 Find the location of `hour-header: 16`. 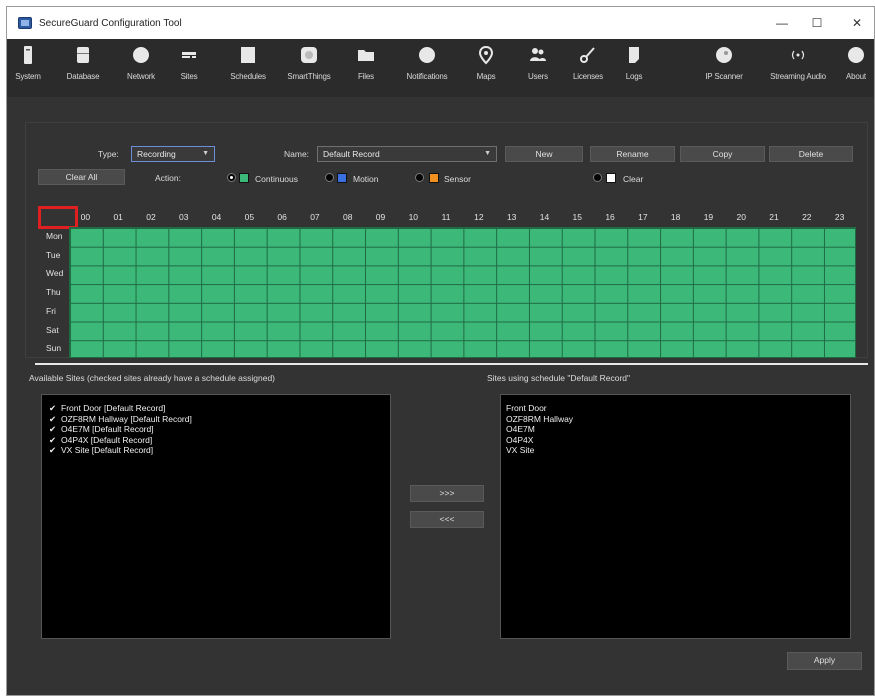

hour-header: 16 is located at coordinates (610, 217).